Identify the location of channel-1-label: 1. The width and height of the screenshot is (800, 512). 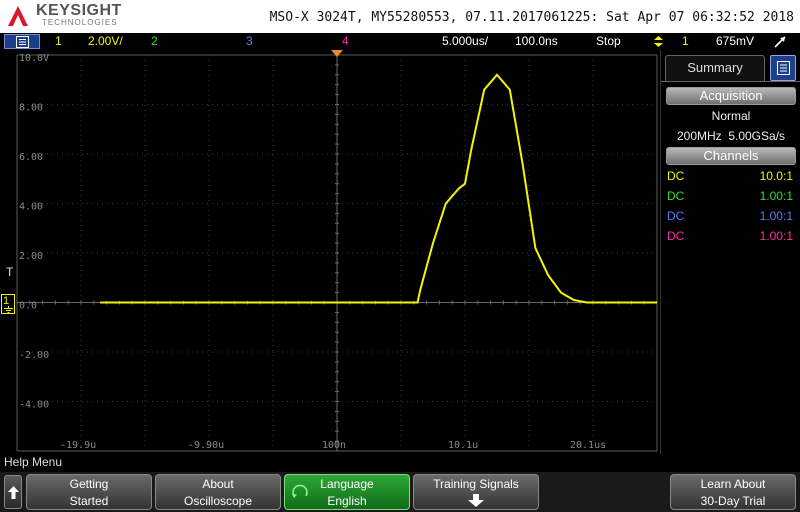
(58, 41).